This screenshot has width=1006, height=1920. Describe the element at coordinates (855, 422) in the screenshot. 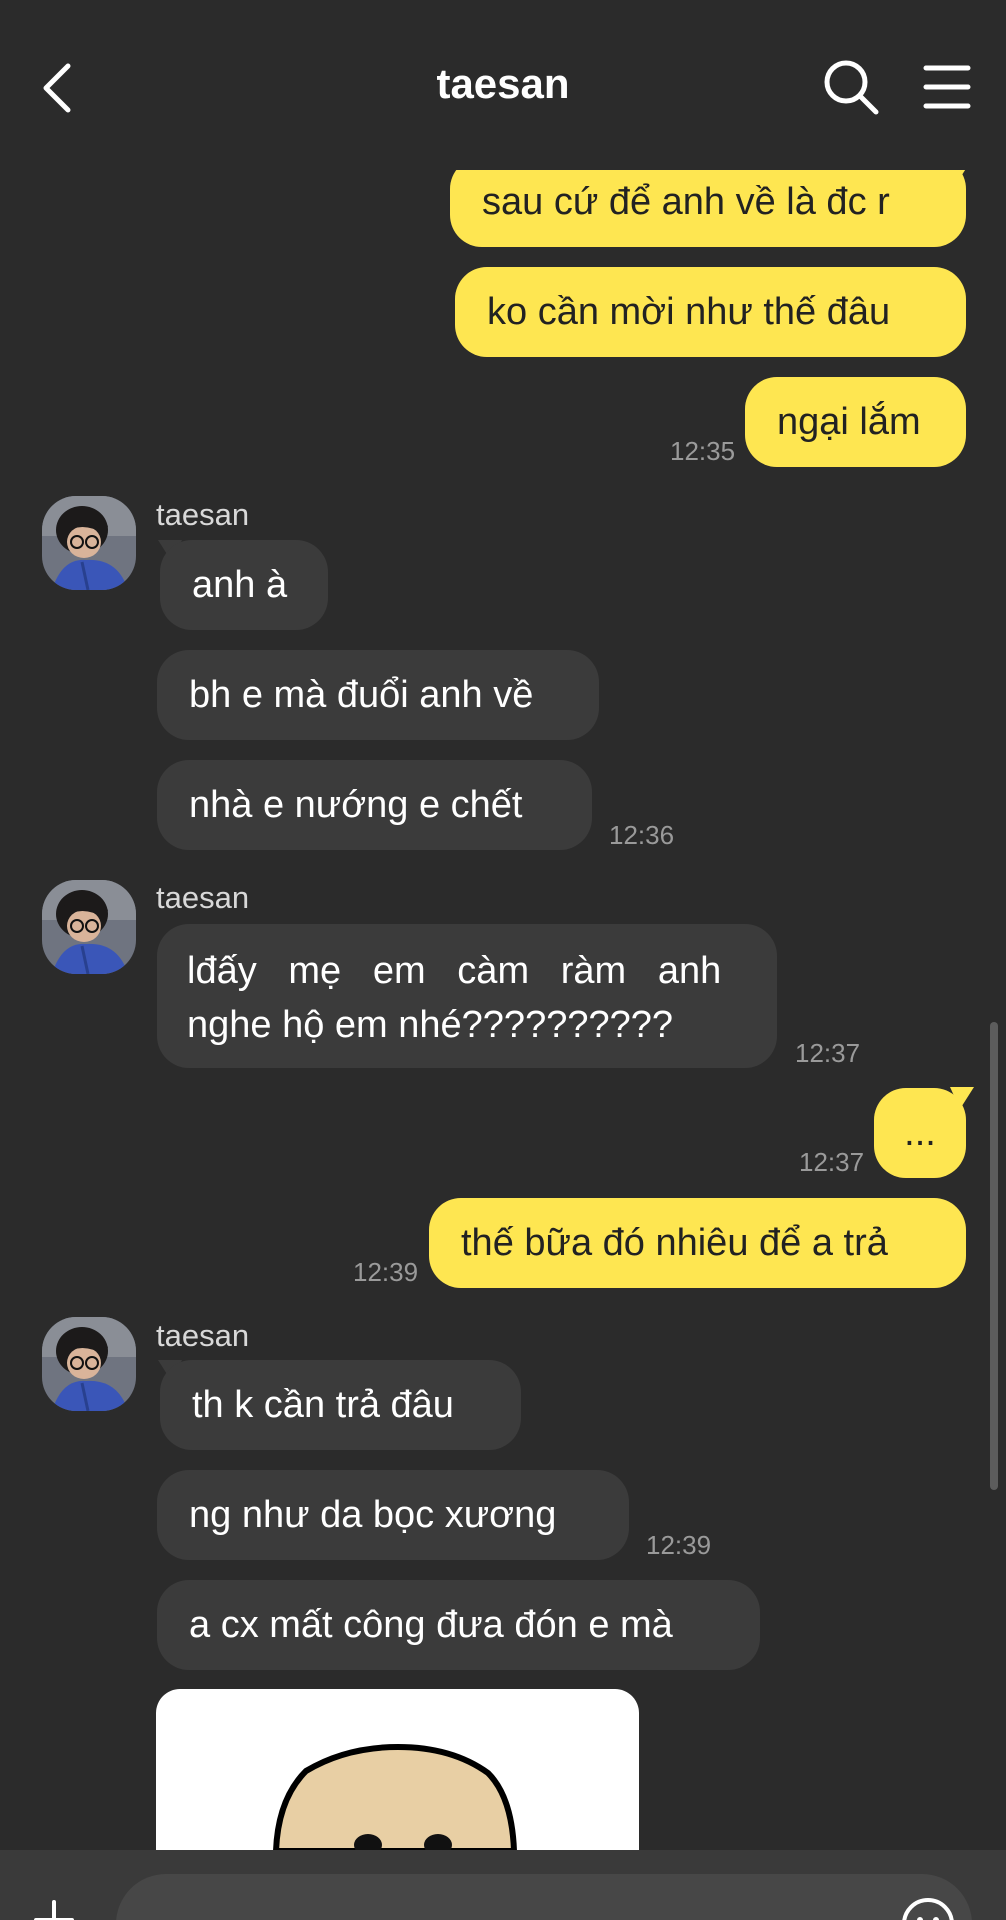

I see `message-outgoing: ngại lắm` at that location.